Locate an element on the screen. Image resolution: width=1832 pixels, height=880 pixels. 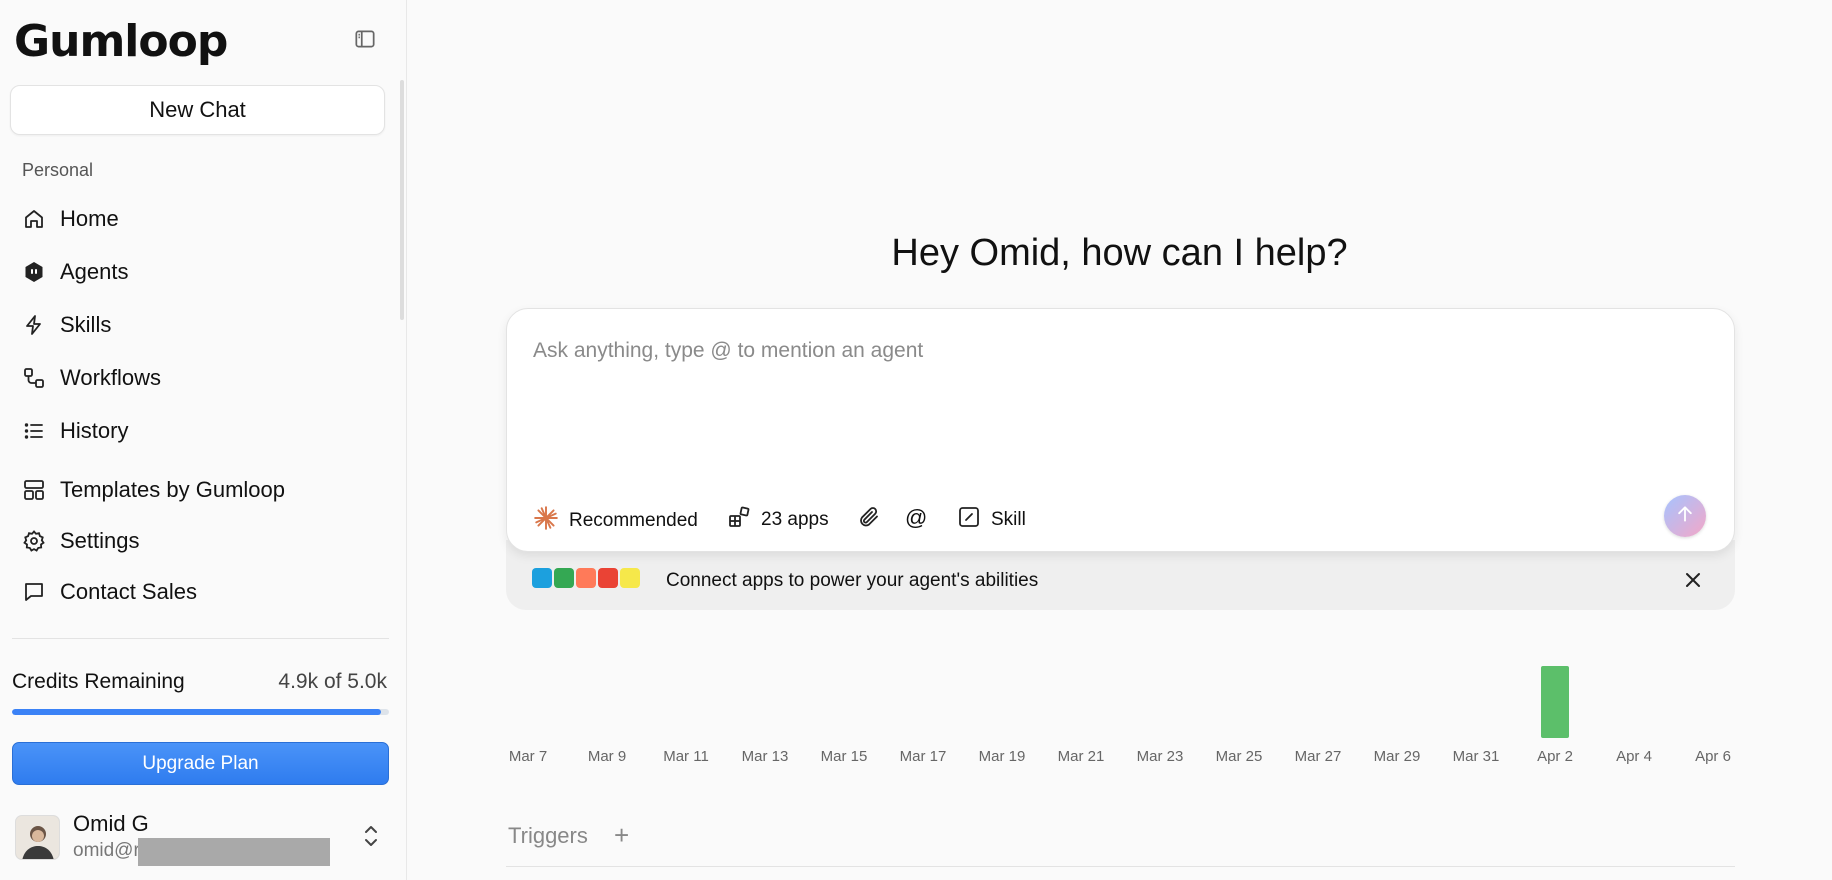
sidebar-item-label: Templates by Gumloop is located at coordinates (172, 489).